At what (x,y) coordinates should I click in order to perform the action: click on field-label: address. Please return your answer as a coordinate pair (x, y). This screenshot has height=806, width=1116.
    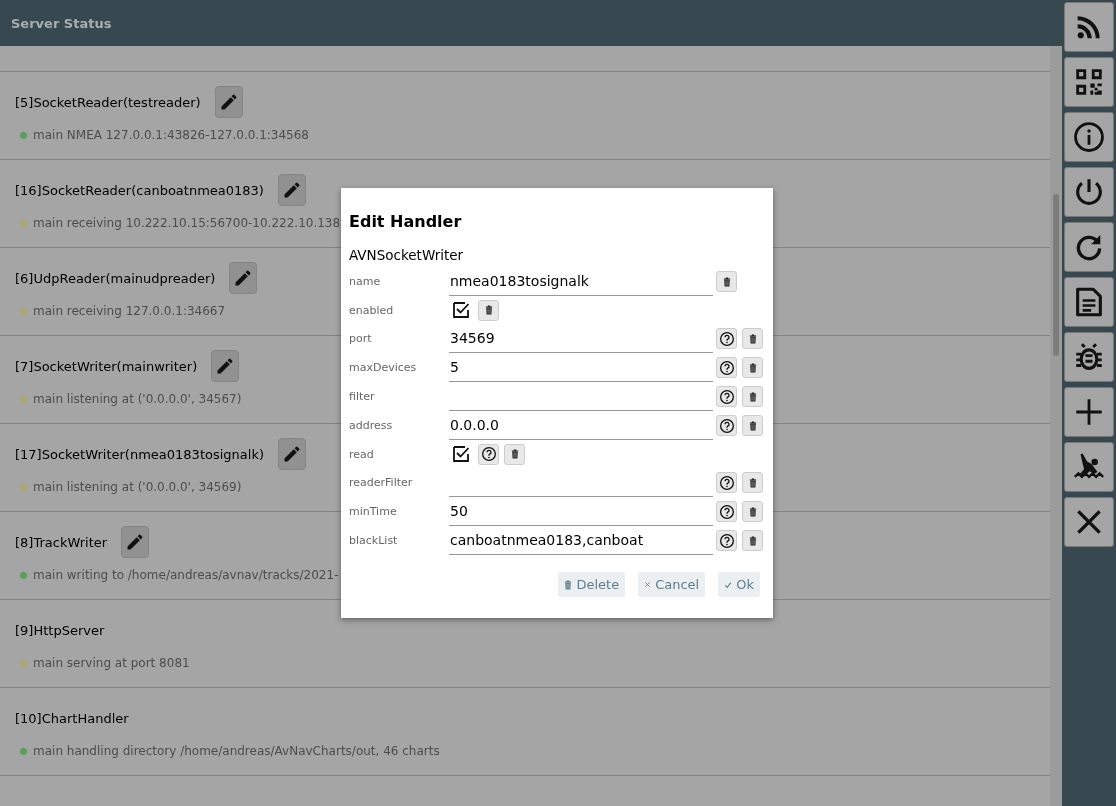
    Looking at the image, I should click on (371, 425).